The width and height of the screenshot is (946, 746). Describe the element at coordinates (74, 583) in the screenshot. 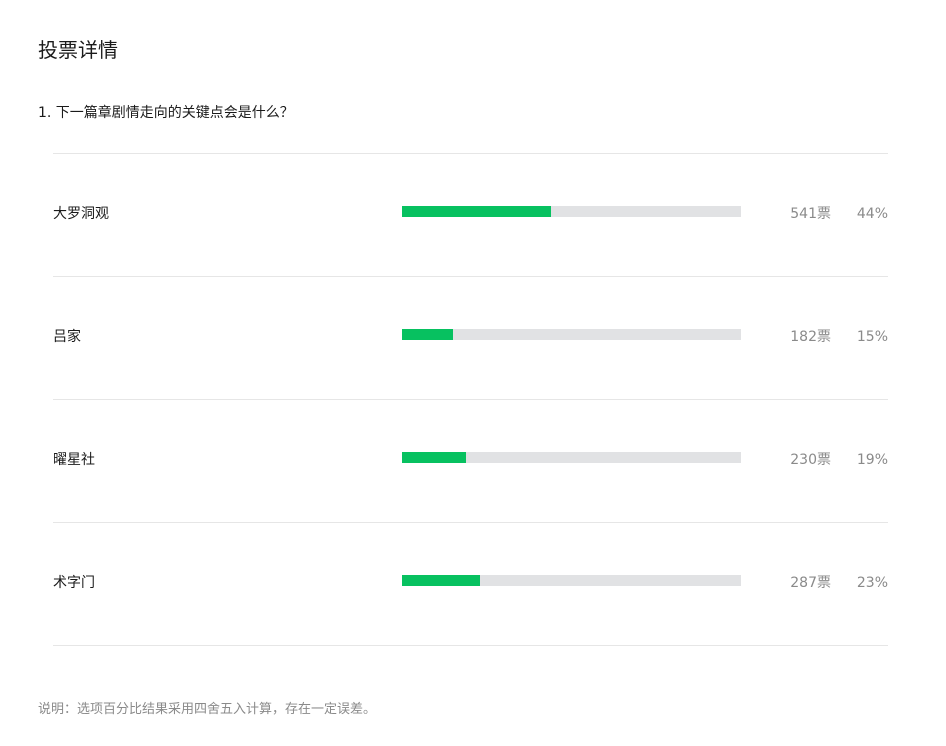

I see `option-label: 术字门` at that location.